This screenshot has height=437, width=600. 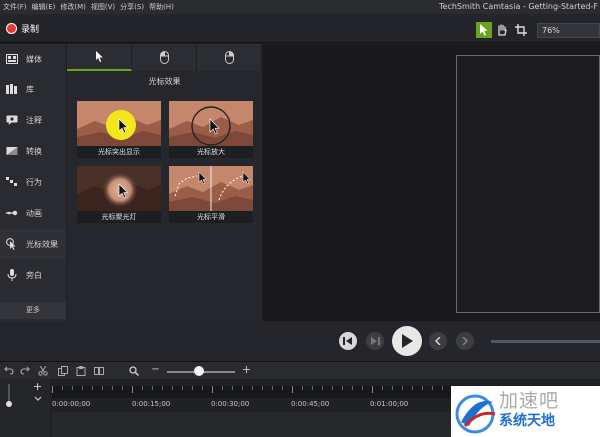 I want to click on previous-frame-button, so click(x=438, y=341).